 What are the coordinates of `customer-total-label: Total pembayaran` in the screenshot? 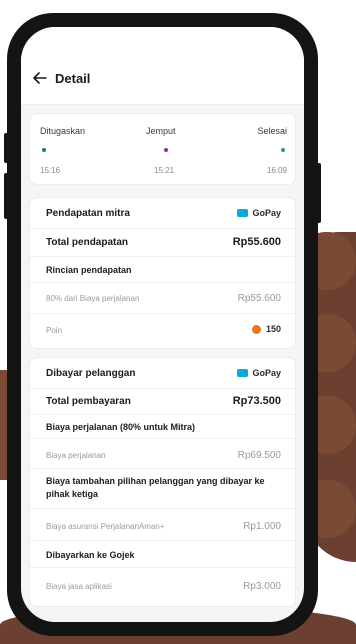 It's located at (88, 401).